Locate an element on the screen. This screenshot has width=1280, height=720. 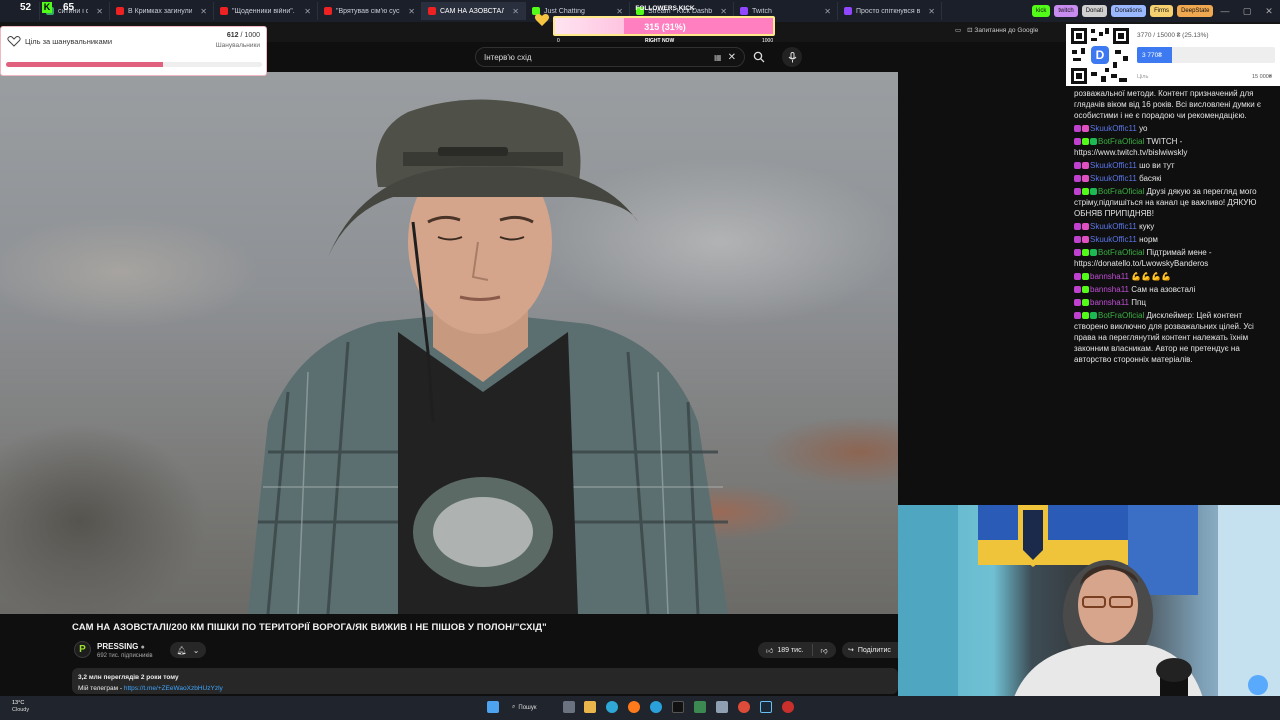
dislike-button: 👎︎ is located at coordinates (824, 650).